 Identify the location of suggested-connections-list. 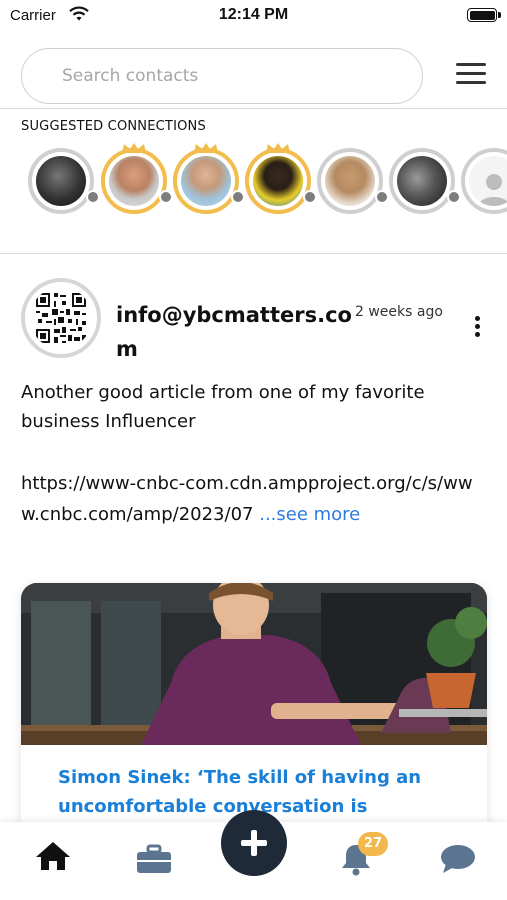
(267, 182).